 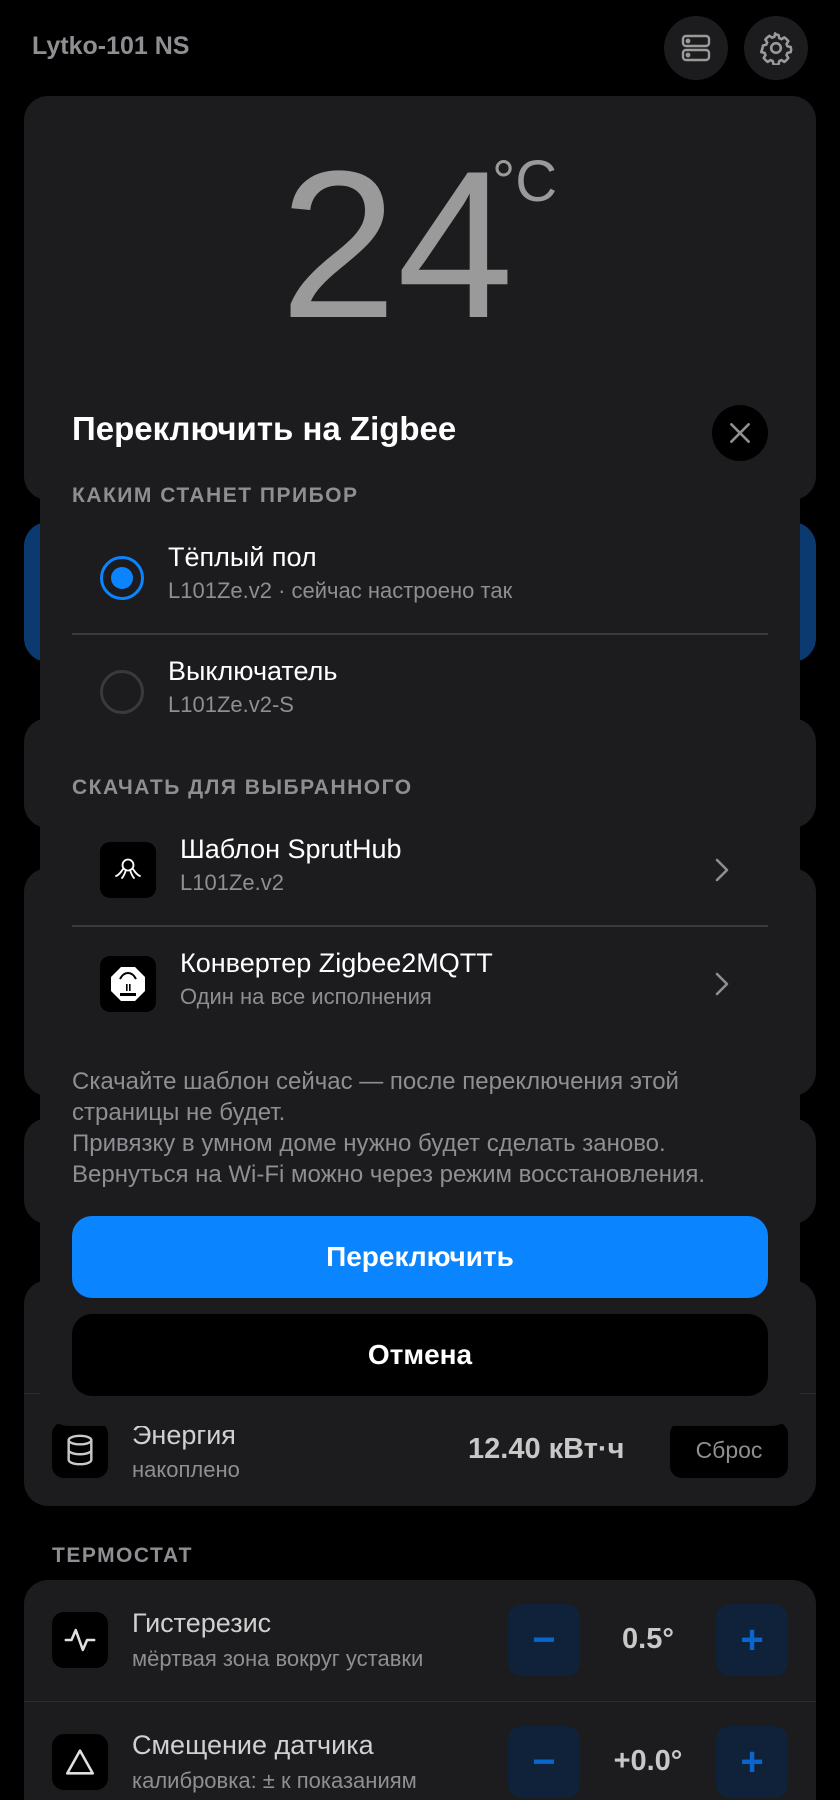 What do you see at coordinates (232, 882) in the screenshot?
I see `download-subtitle: L101Ze.v2` at bounding box center [232, 882].